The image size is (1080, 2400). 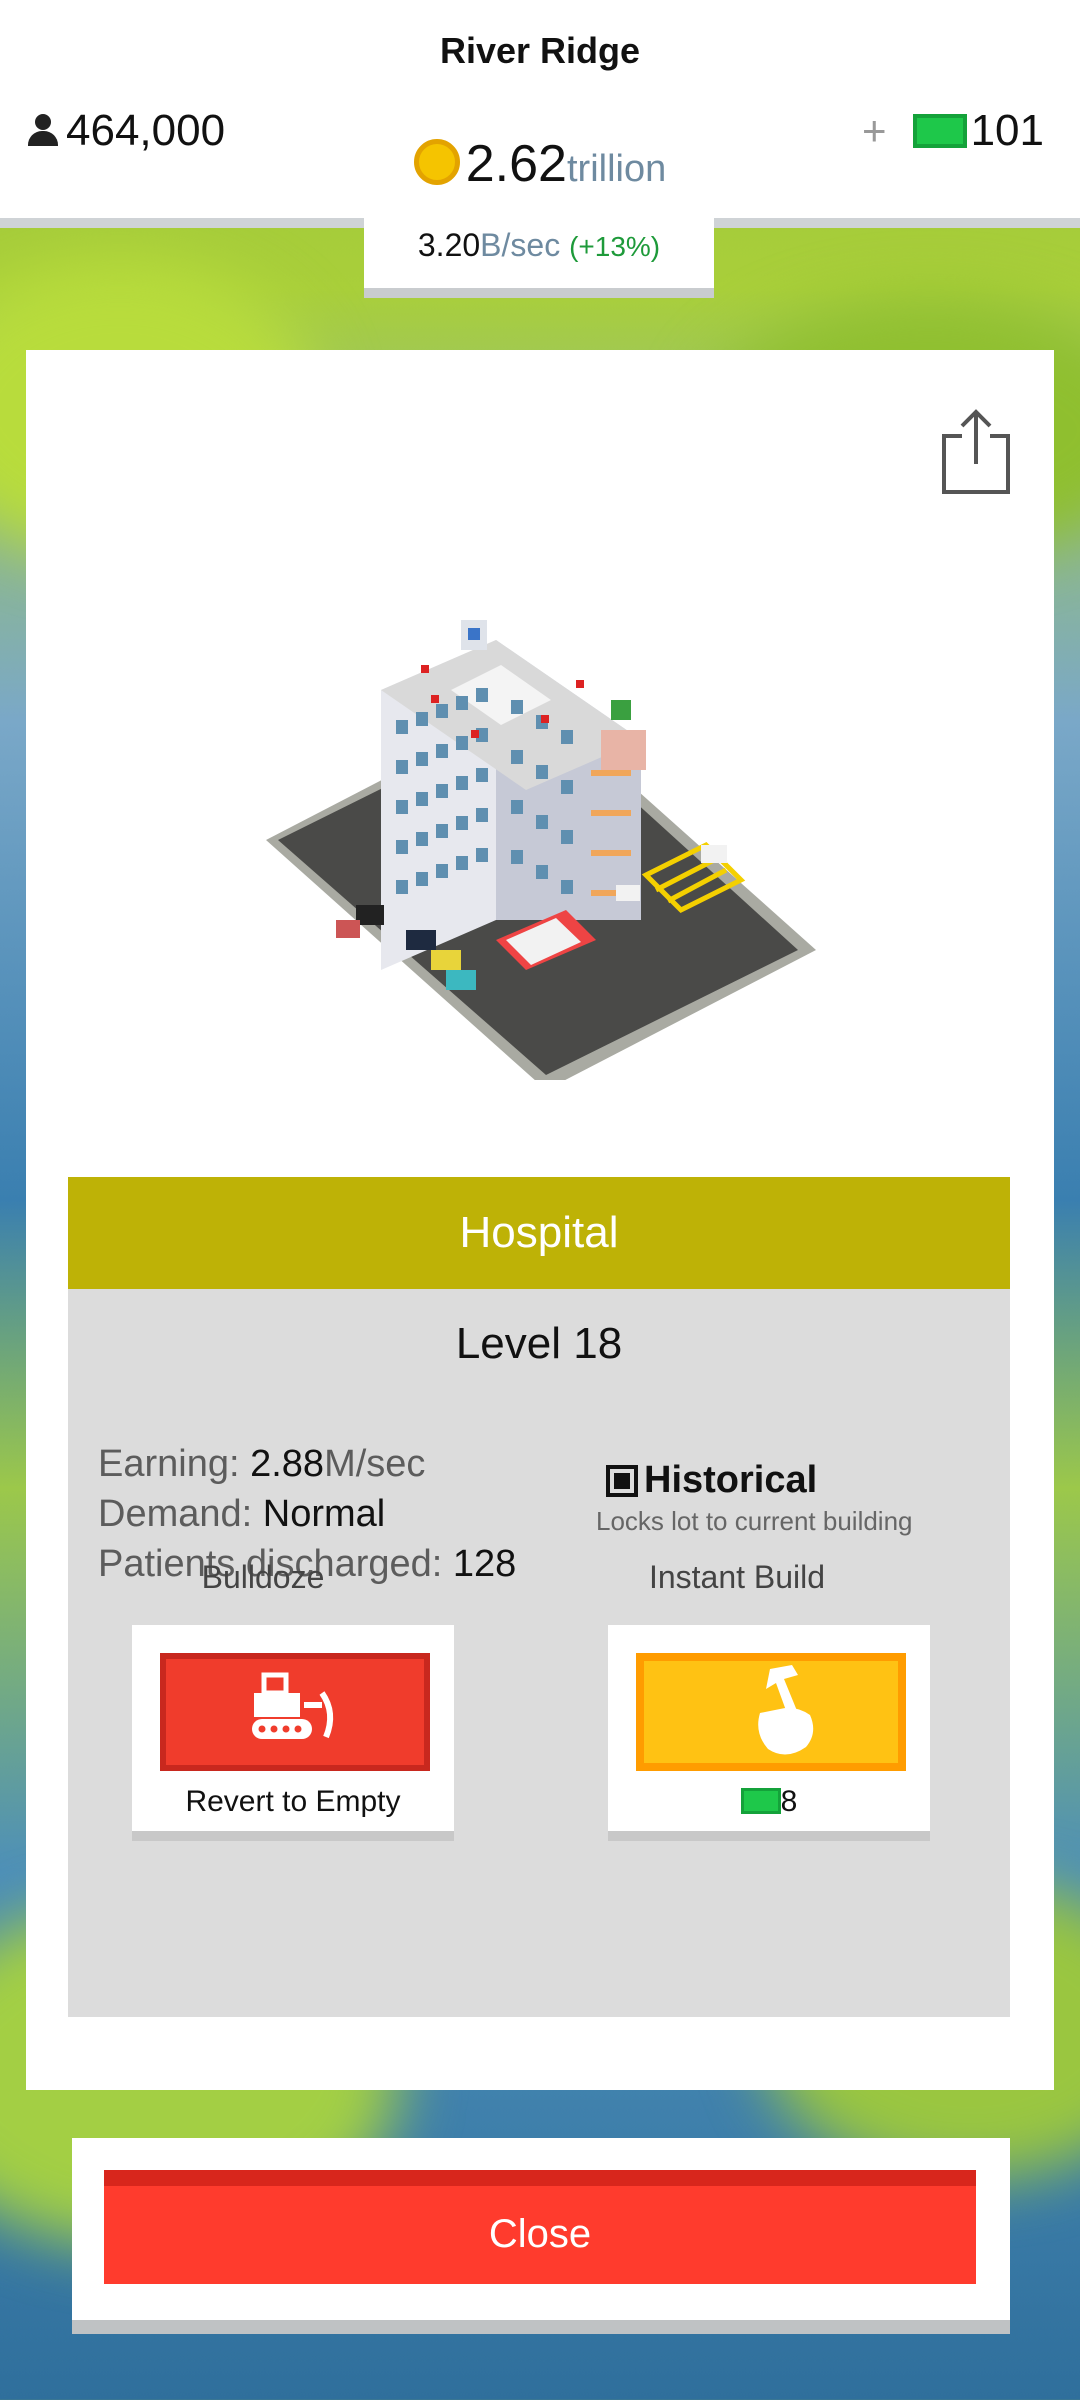 I want to click on money-value: 2.62, so click(x=516, y=164).